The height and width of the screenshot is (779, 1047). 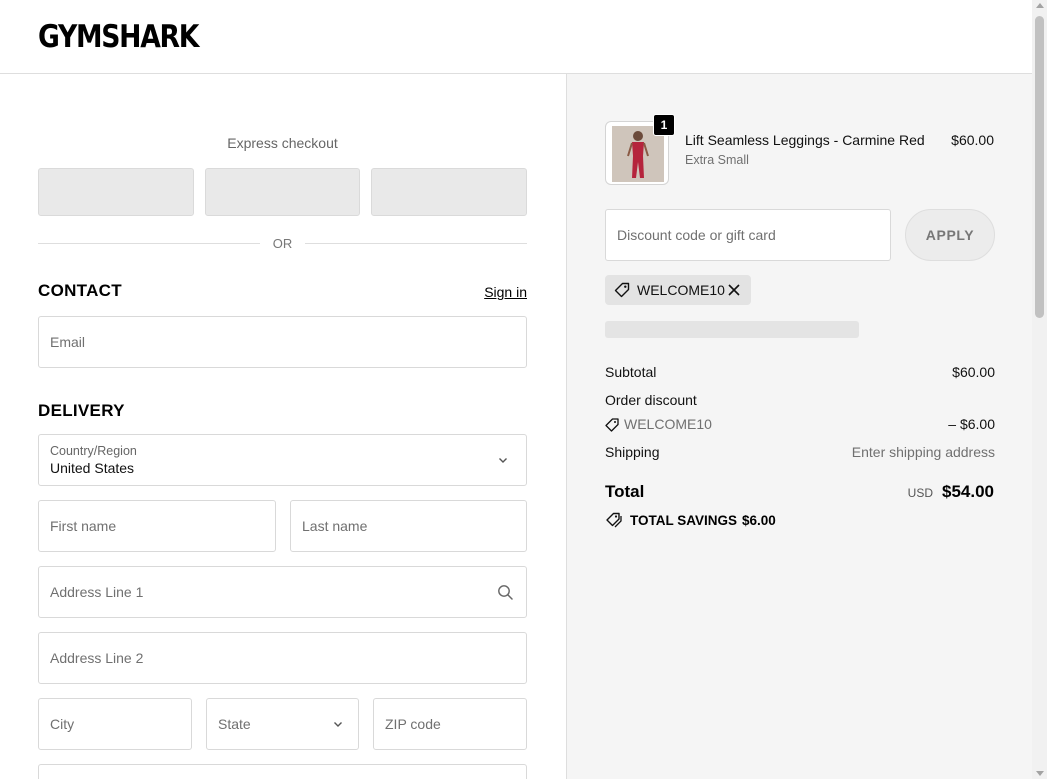 I want to click on sign-in-link: Sign in, so click(x=505, y=292).